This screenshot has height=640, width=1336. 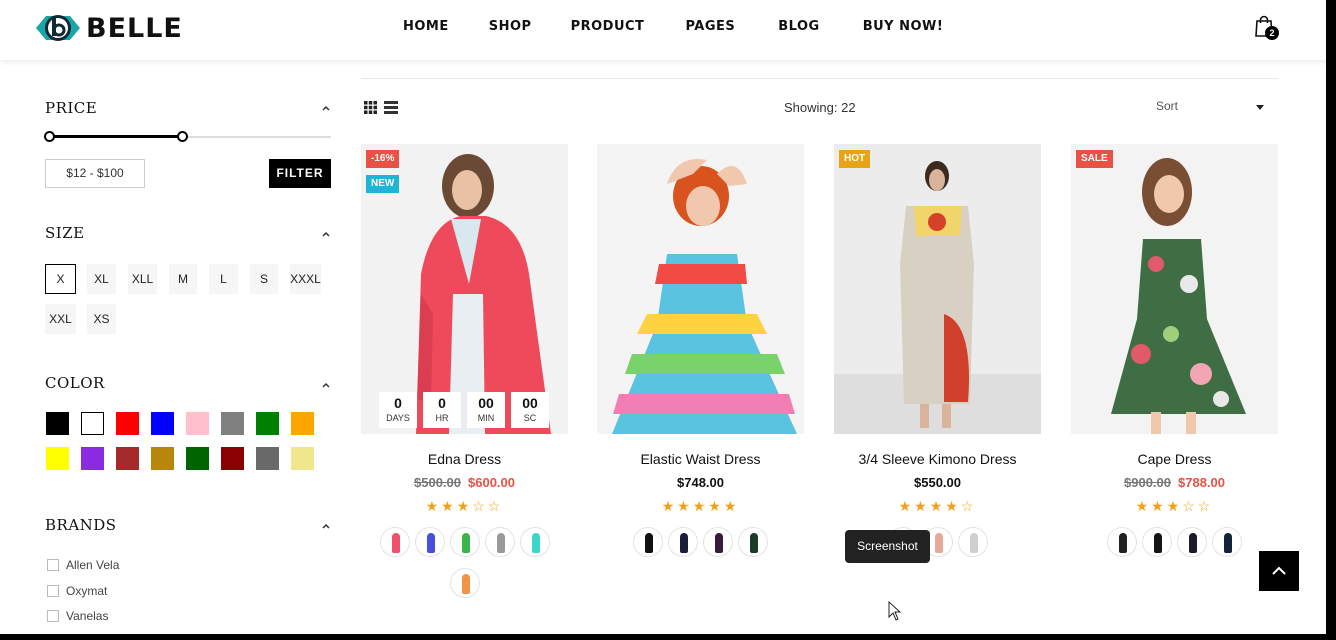 What do you see at coordinates (305, 279) in the screenshot?
I see `size-option-xxxl: XXXL` at bounding box center [305, 279].